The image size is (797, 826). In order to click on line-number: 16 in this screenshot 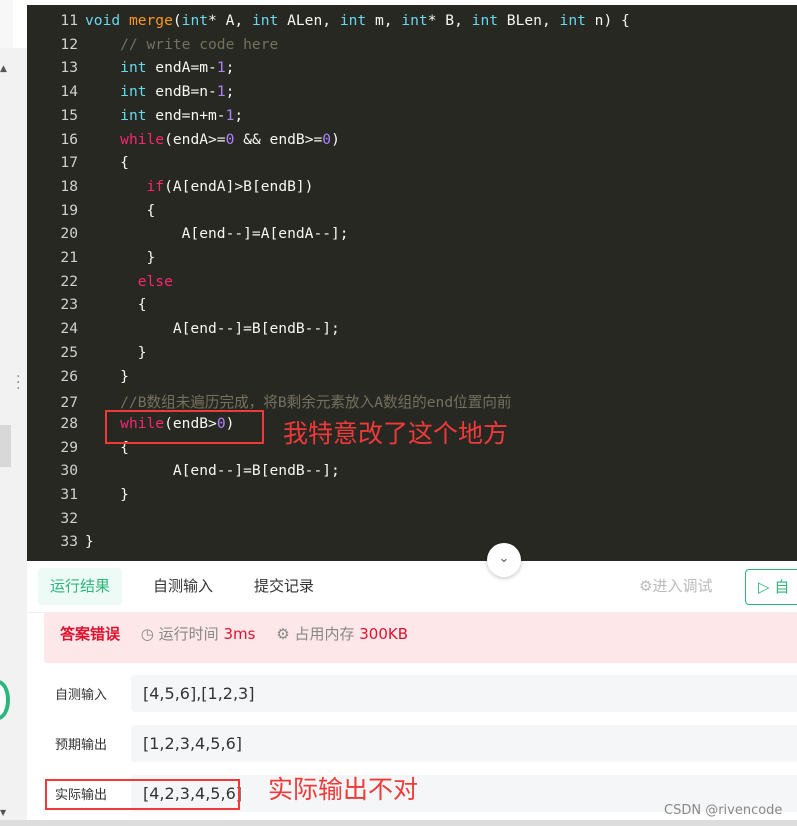, I will do `click(69, 139)`.